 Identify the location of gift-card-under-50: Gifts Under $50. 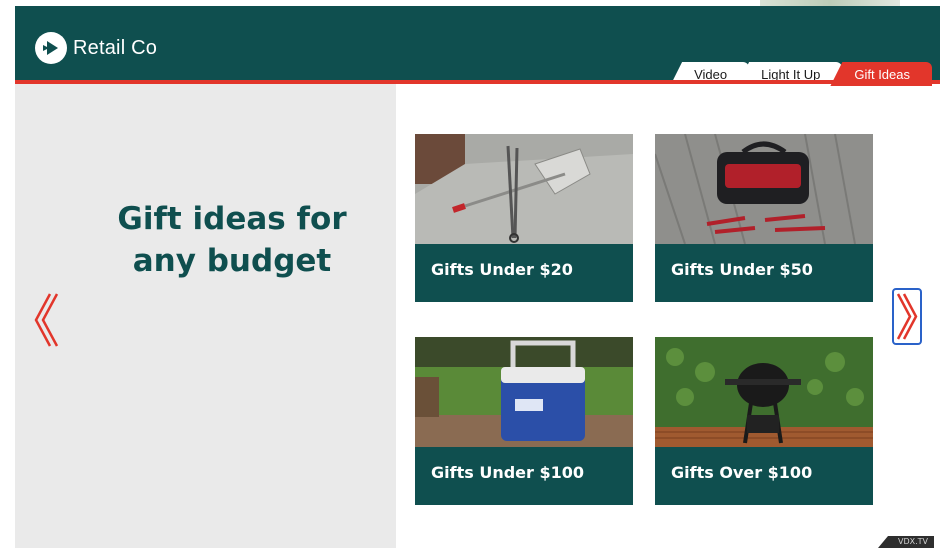
(764, 218).